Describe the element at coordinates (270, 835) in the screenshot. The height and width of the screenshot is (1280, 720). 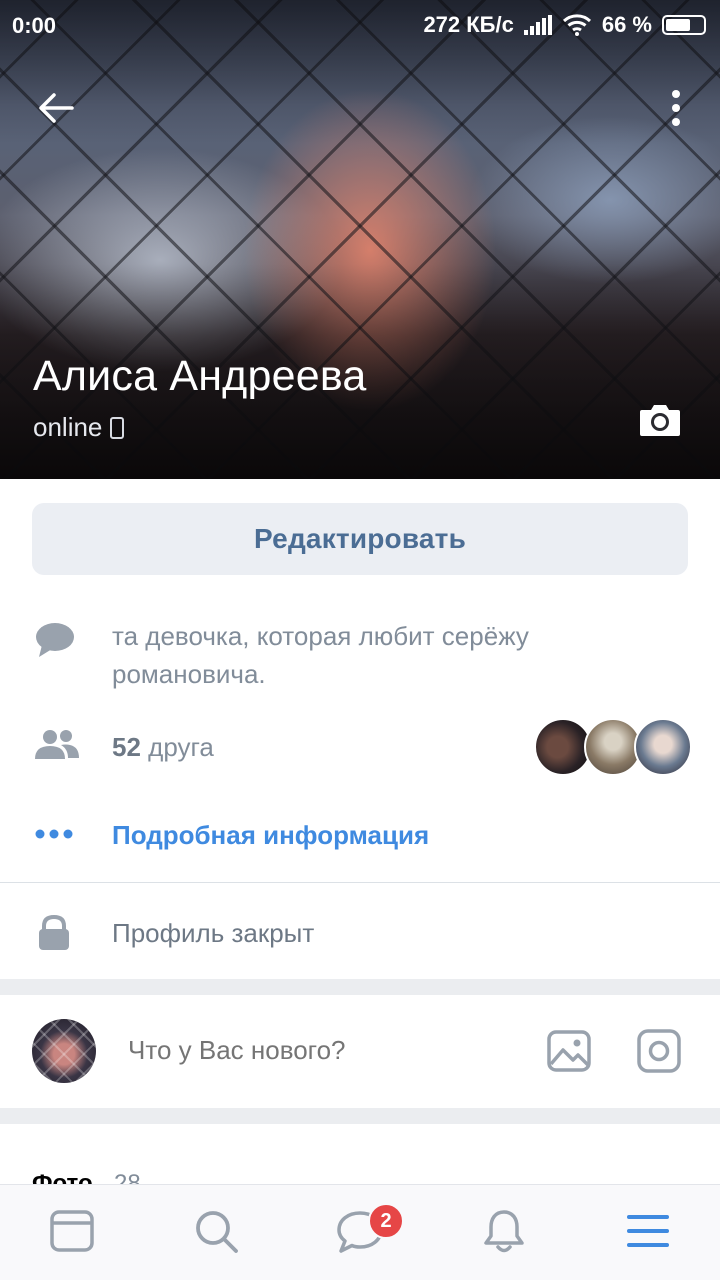
I see `detailed-info-link: Подробная информация` at that location.